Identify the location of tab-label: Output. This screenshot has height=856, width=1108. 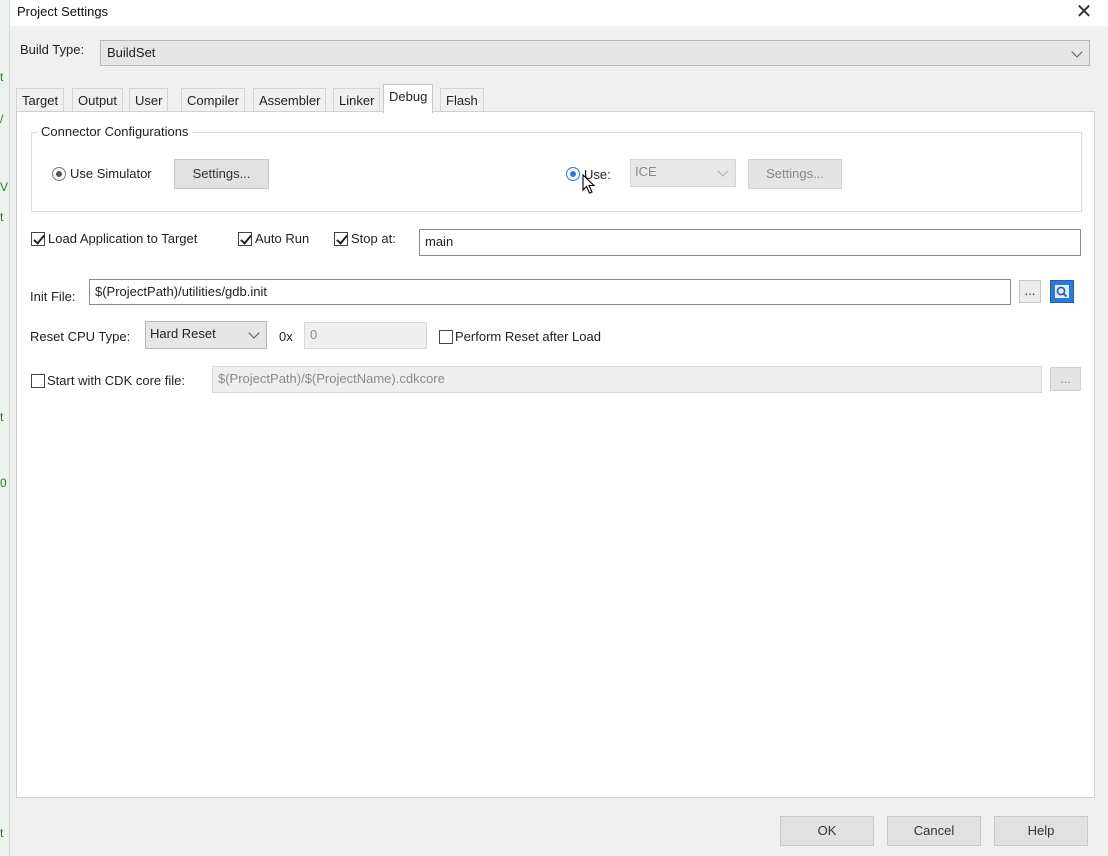
(98, 100).